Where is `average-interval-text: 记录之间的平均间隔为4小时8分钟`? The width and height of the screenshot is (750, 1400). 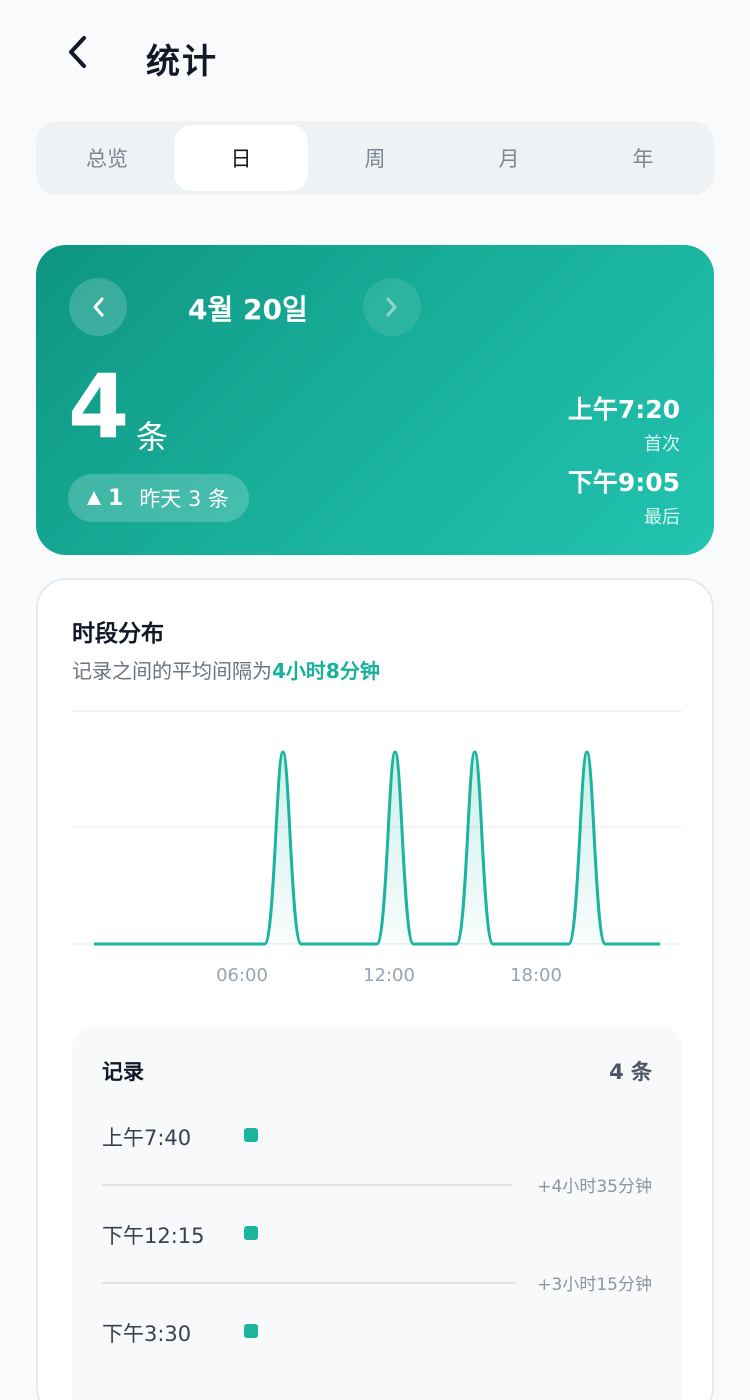 average-interval-text: 记录之间的平均间隔为4小时8分钟 is located at coordinates (226, 669).